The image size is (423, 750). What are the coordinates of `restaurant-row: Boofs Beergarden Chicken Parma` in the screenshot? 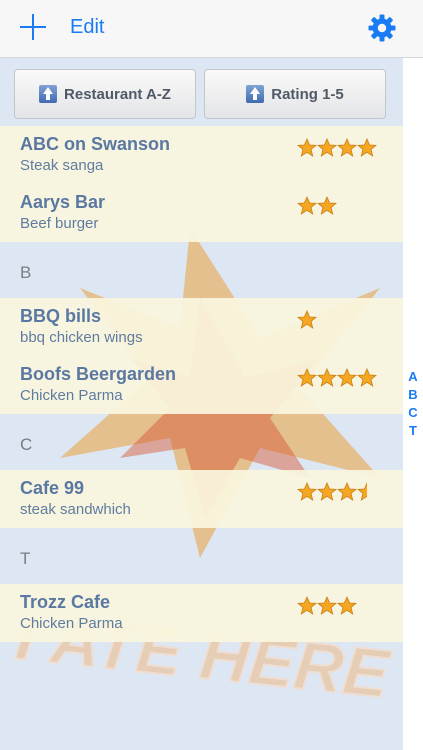 It's located at (201, 385).